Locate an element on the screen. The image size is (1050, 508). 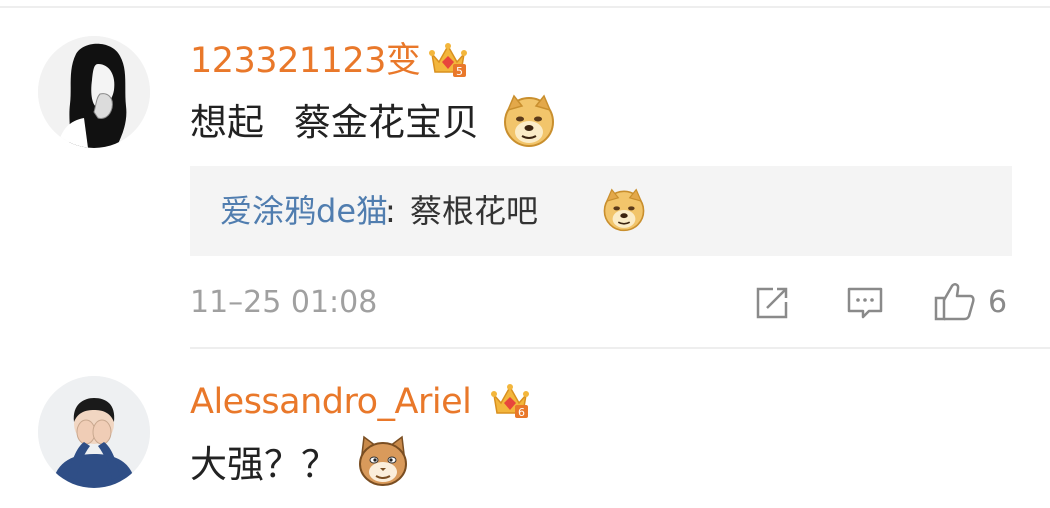
comment-text-part1: 想起 is located at coordinates (227, 122).